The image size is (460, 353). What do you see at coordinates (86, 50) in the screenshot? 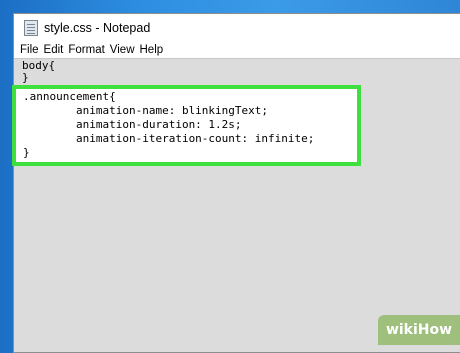
I see `menu-format: Format` at bounding box center [86, 50].